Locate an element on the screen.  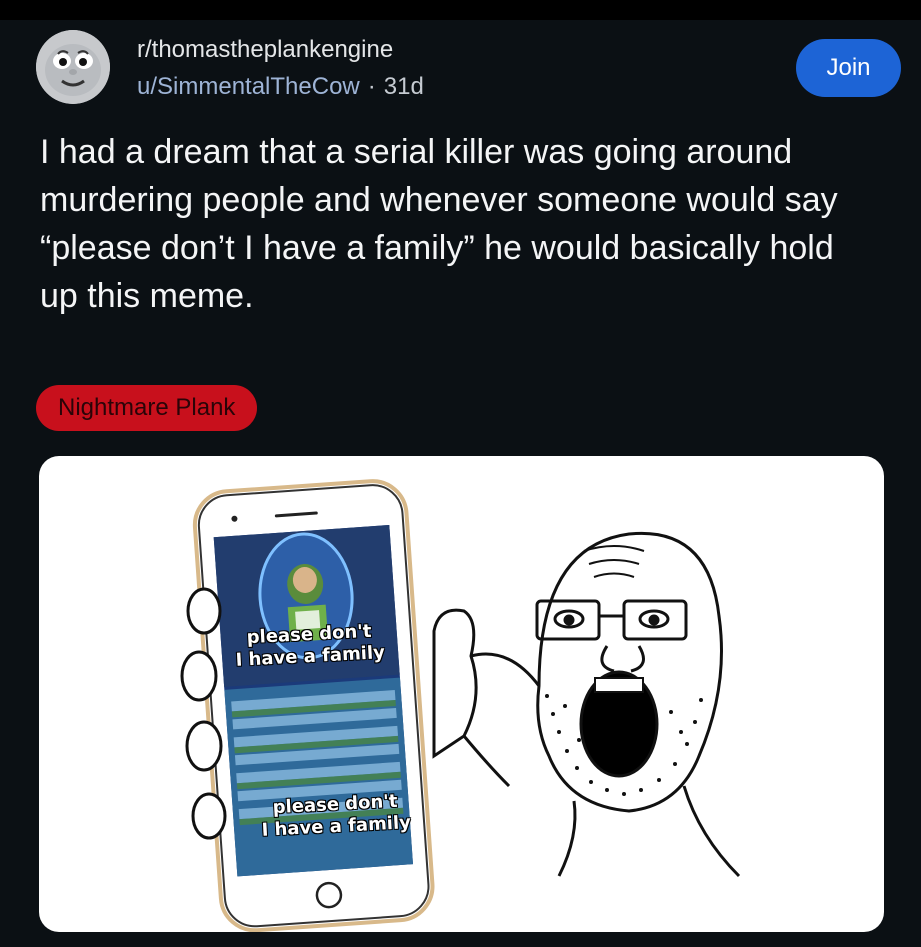
top-status-strip is located at coordinates (460, 10).